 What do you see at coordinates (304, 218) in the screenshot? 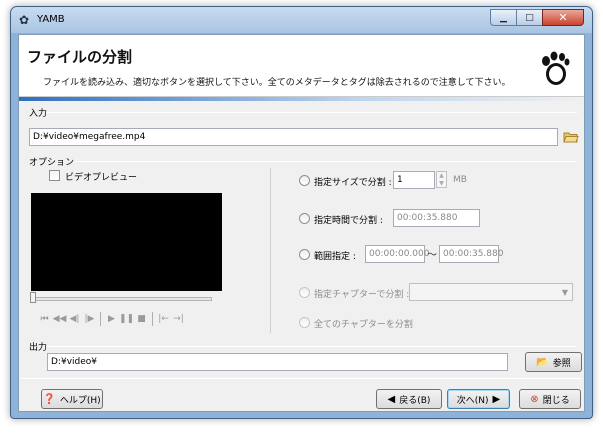
I see `split-time-radio` at bounding box center [304, 218].